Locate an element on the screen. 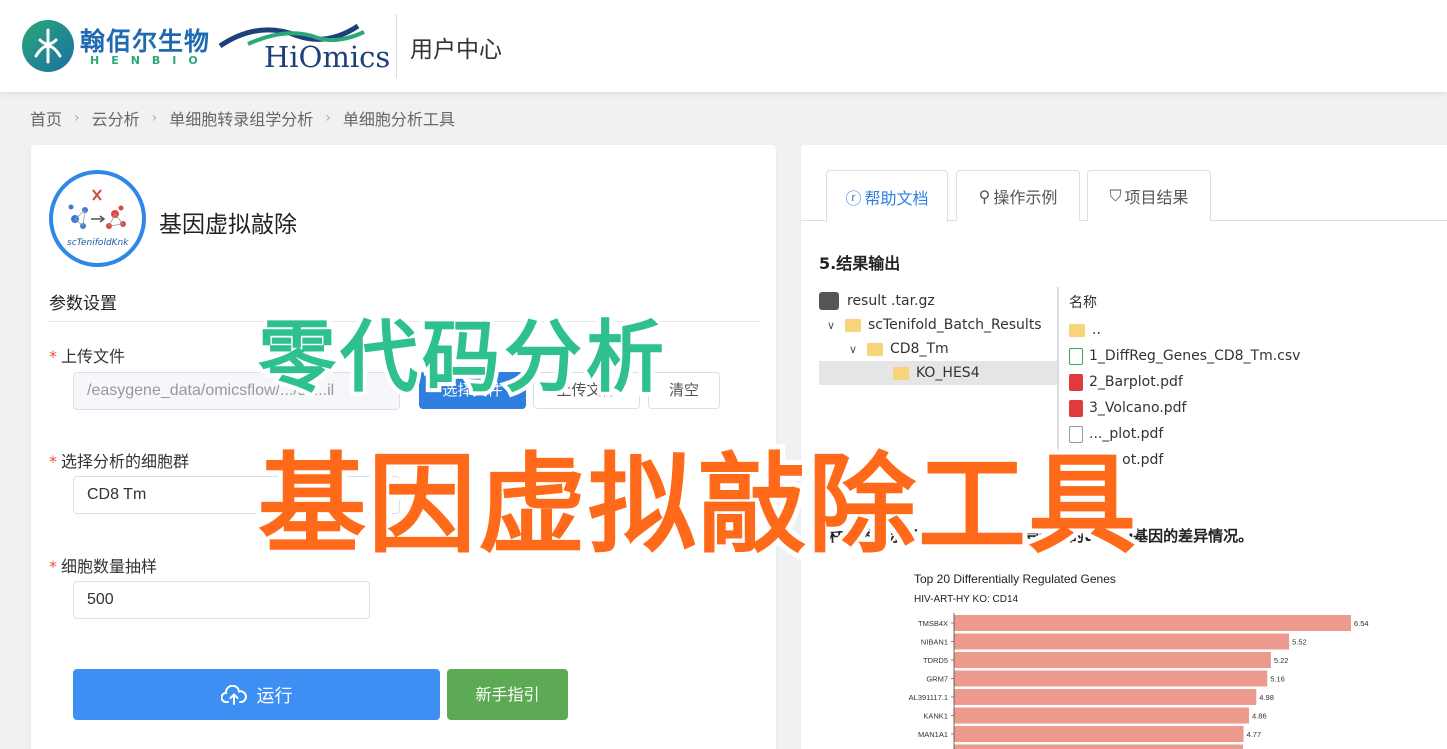  chart-tick-label: MAN1A1 is located at coordinates (933, 734).